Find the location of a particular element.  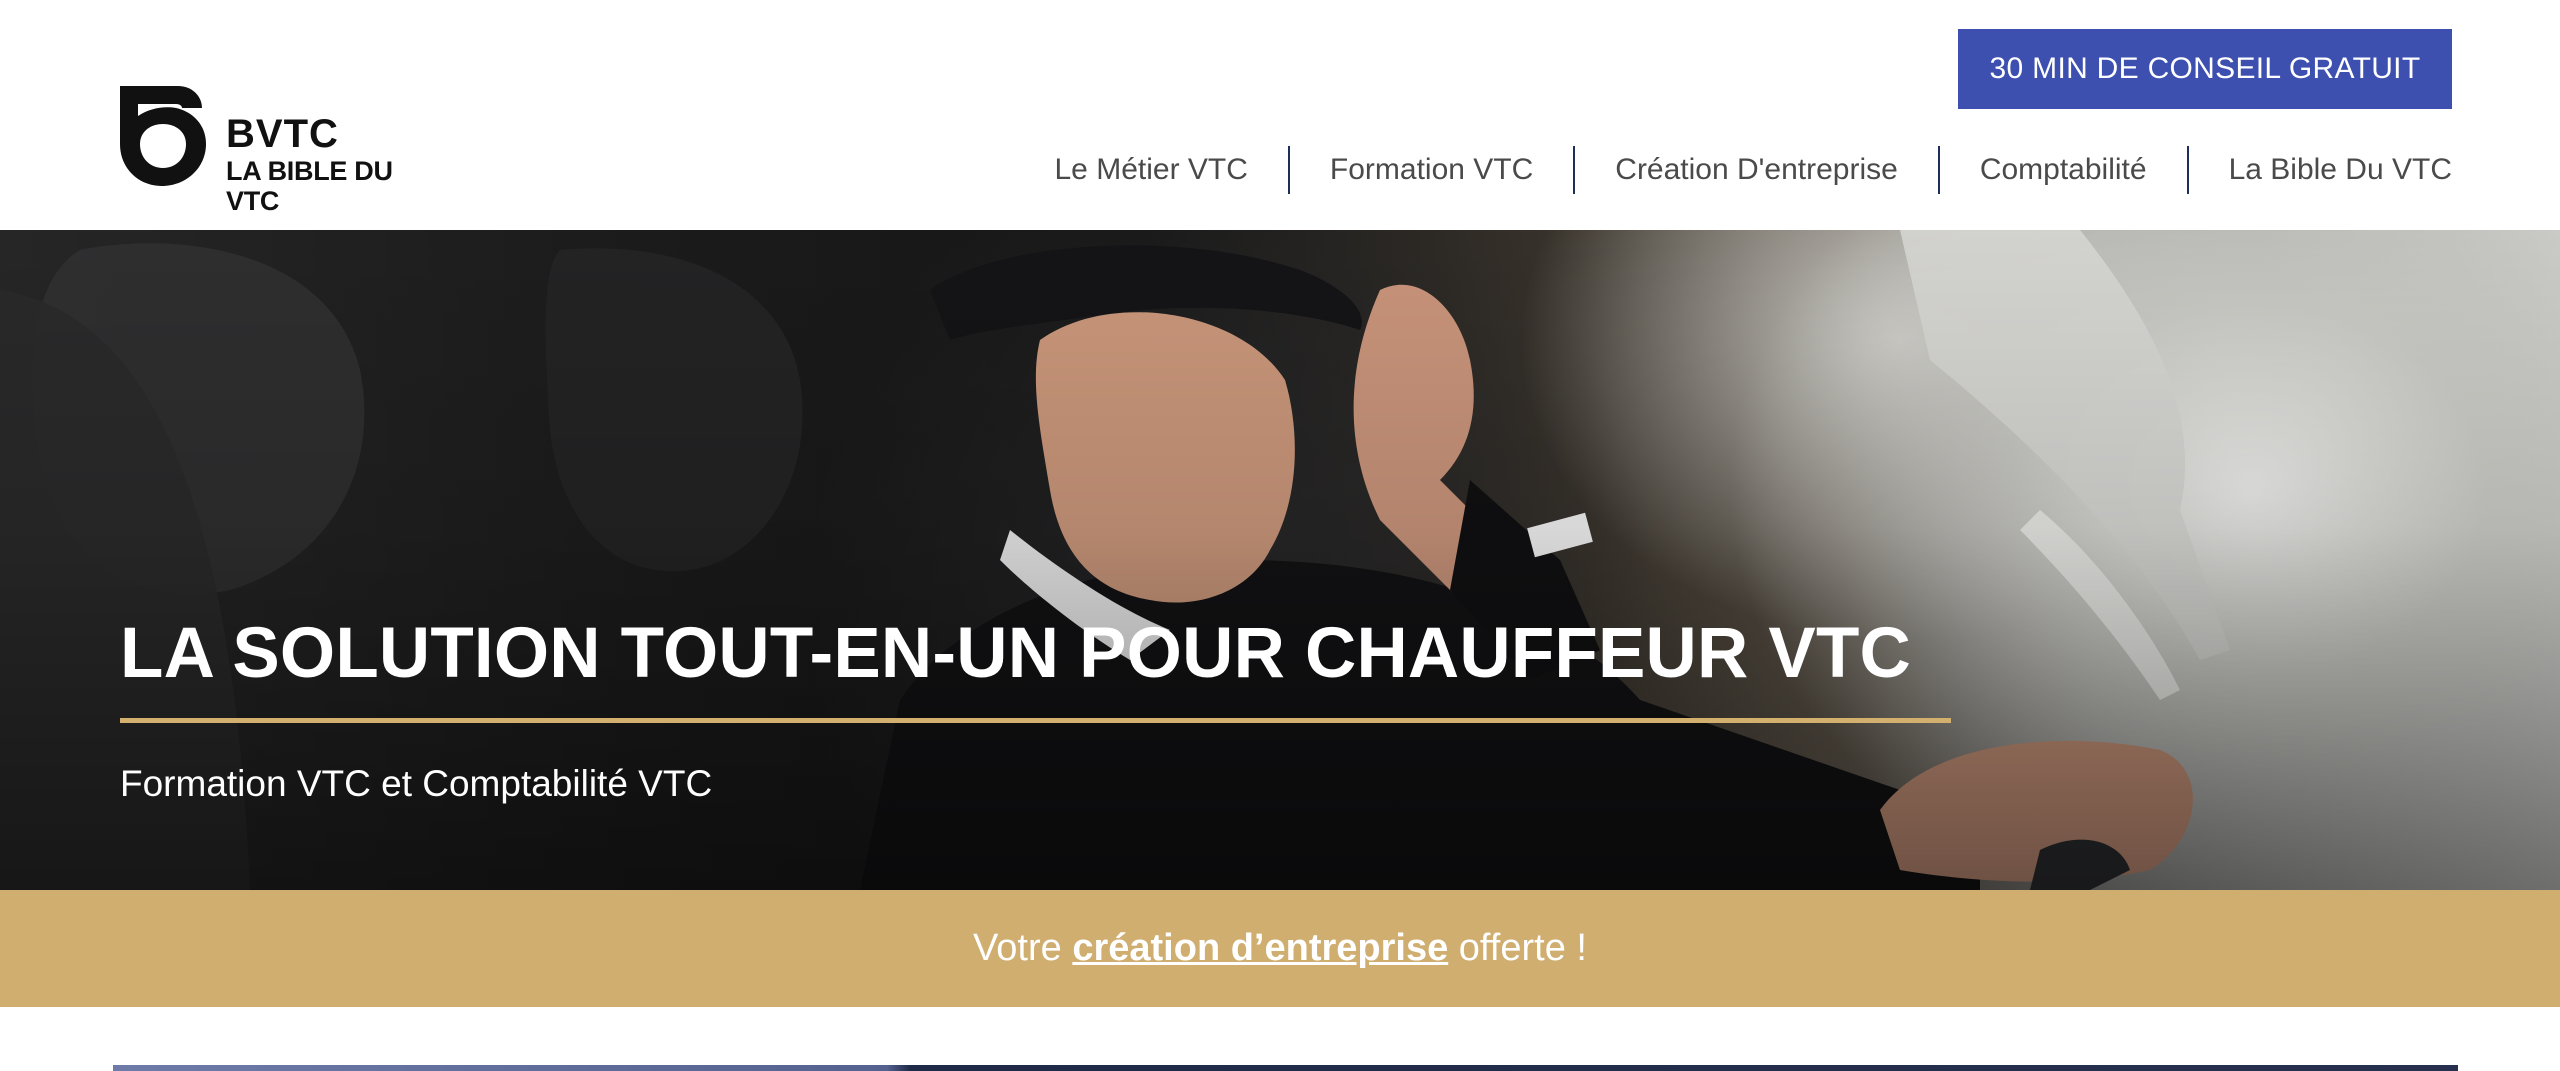

offer-banner-text: Votre création d’entreprise offerte ! is located at coordinates (1280, 948).